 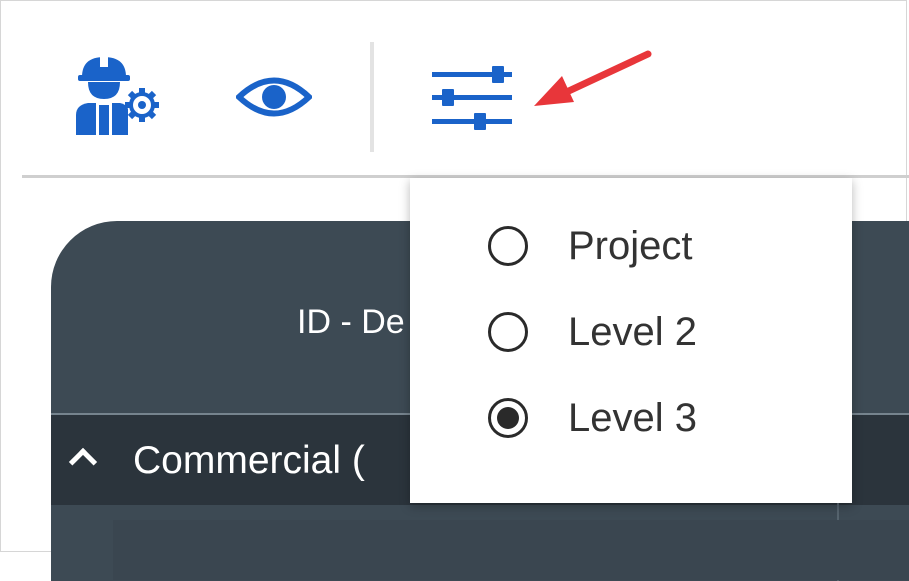 I want to click on option-label: Project, so click(x=630, y=246).